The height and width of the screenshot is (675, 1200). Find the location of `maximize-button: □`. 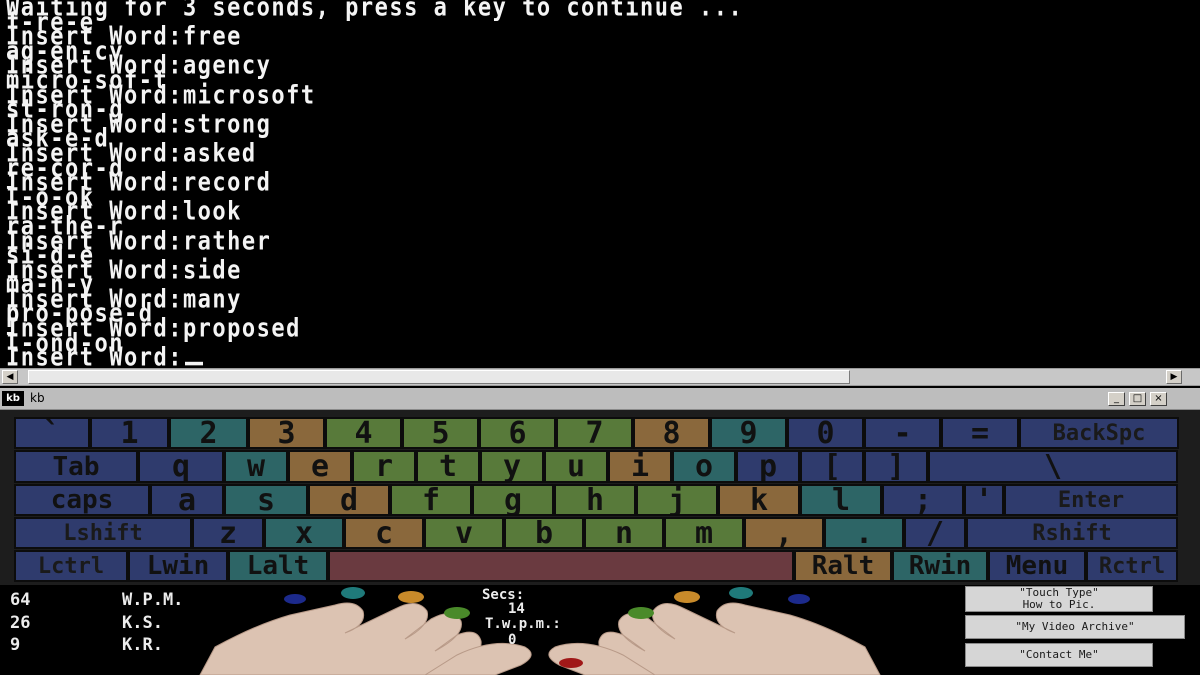

maximize-button: □ is located at coordinates (1137, 399).